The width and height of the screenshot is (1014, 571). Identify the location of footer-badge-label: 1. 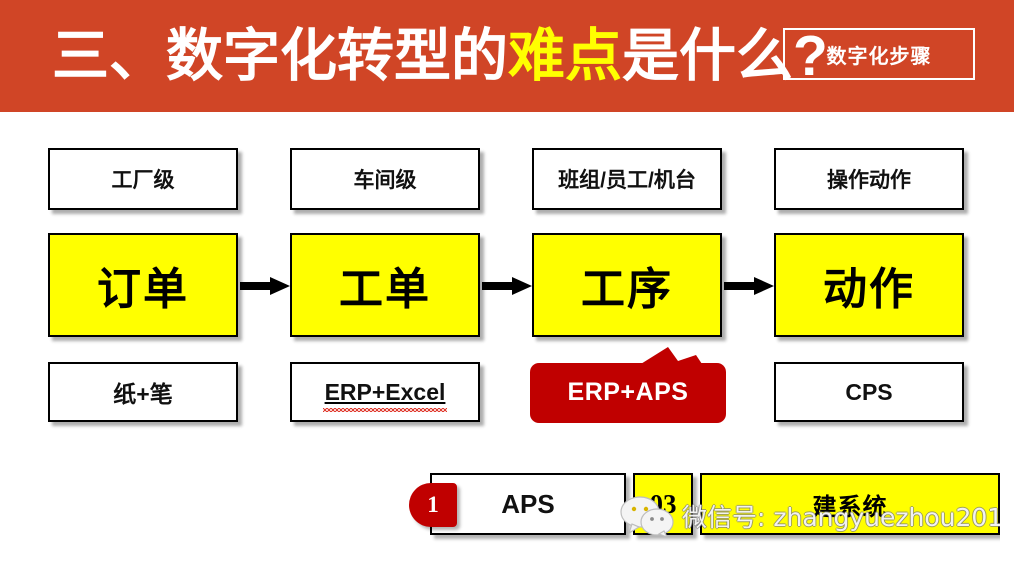
(433, 504).